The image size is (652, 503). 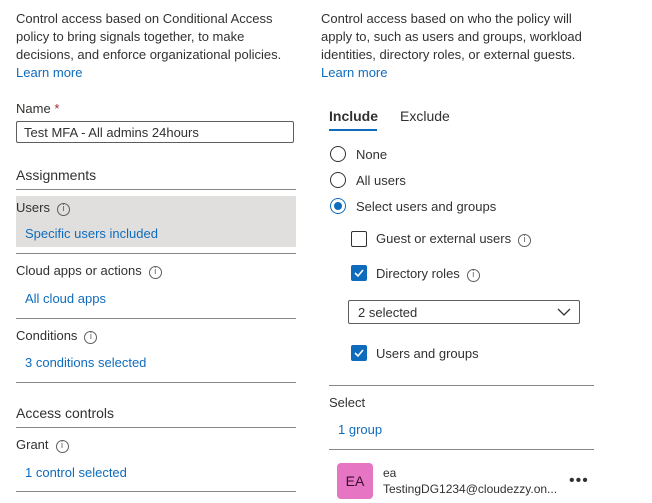 What do you see at coordinates (461, 385) in the screenshot?
I see `users-groups-divider` at bounding box center [461, 385].